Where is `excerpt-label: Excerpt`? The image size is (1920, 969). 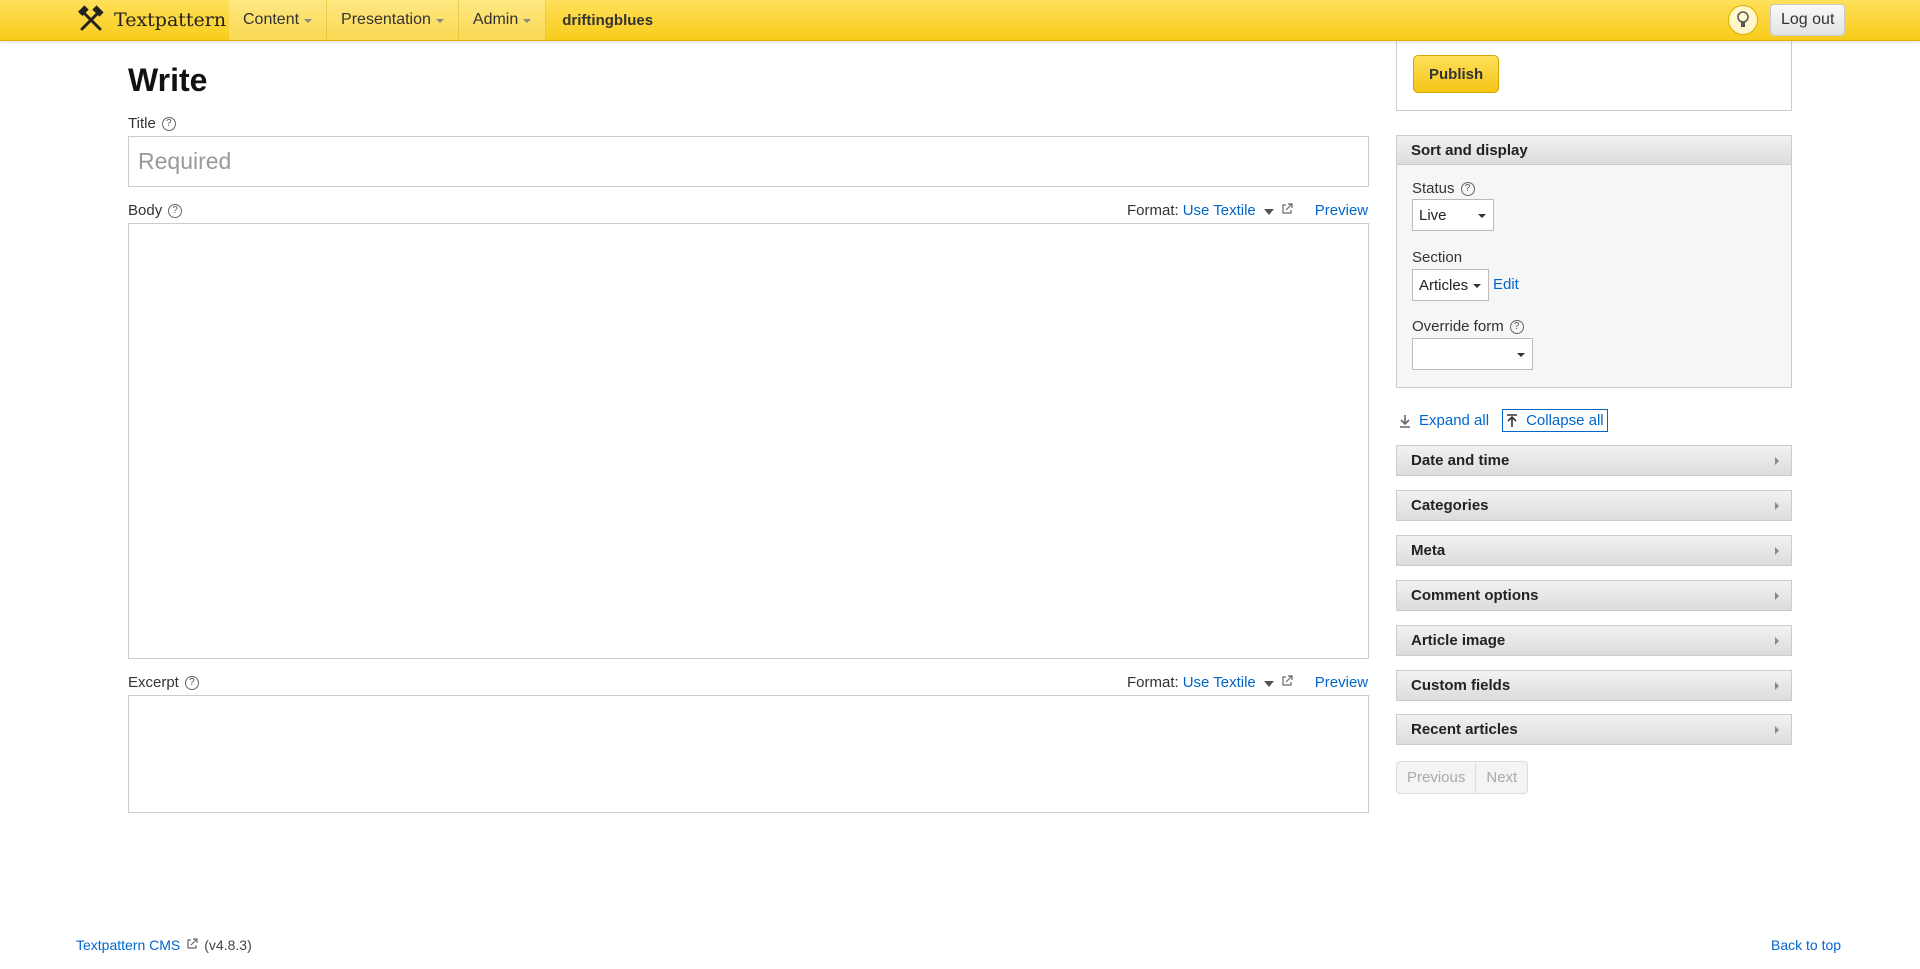 excerpt-label: Excerpt is located at coordinates (153, 682).